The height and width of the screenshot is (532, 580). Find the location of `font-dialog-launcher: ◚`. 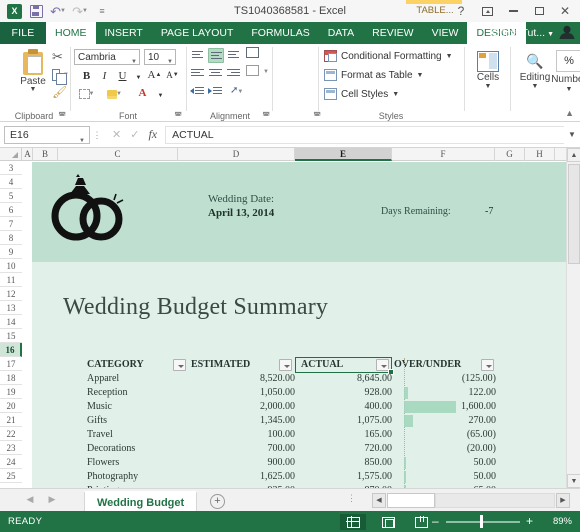

font-dialog-launcher: ◚ is located at coordinates (178, 115).